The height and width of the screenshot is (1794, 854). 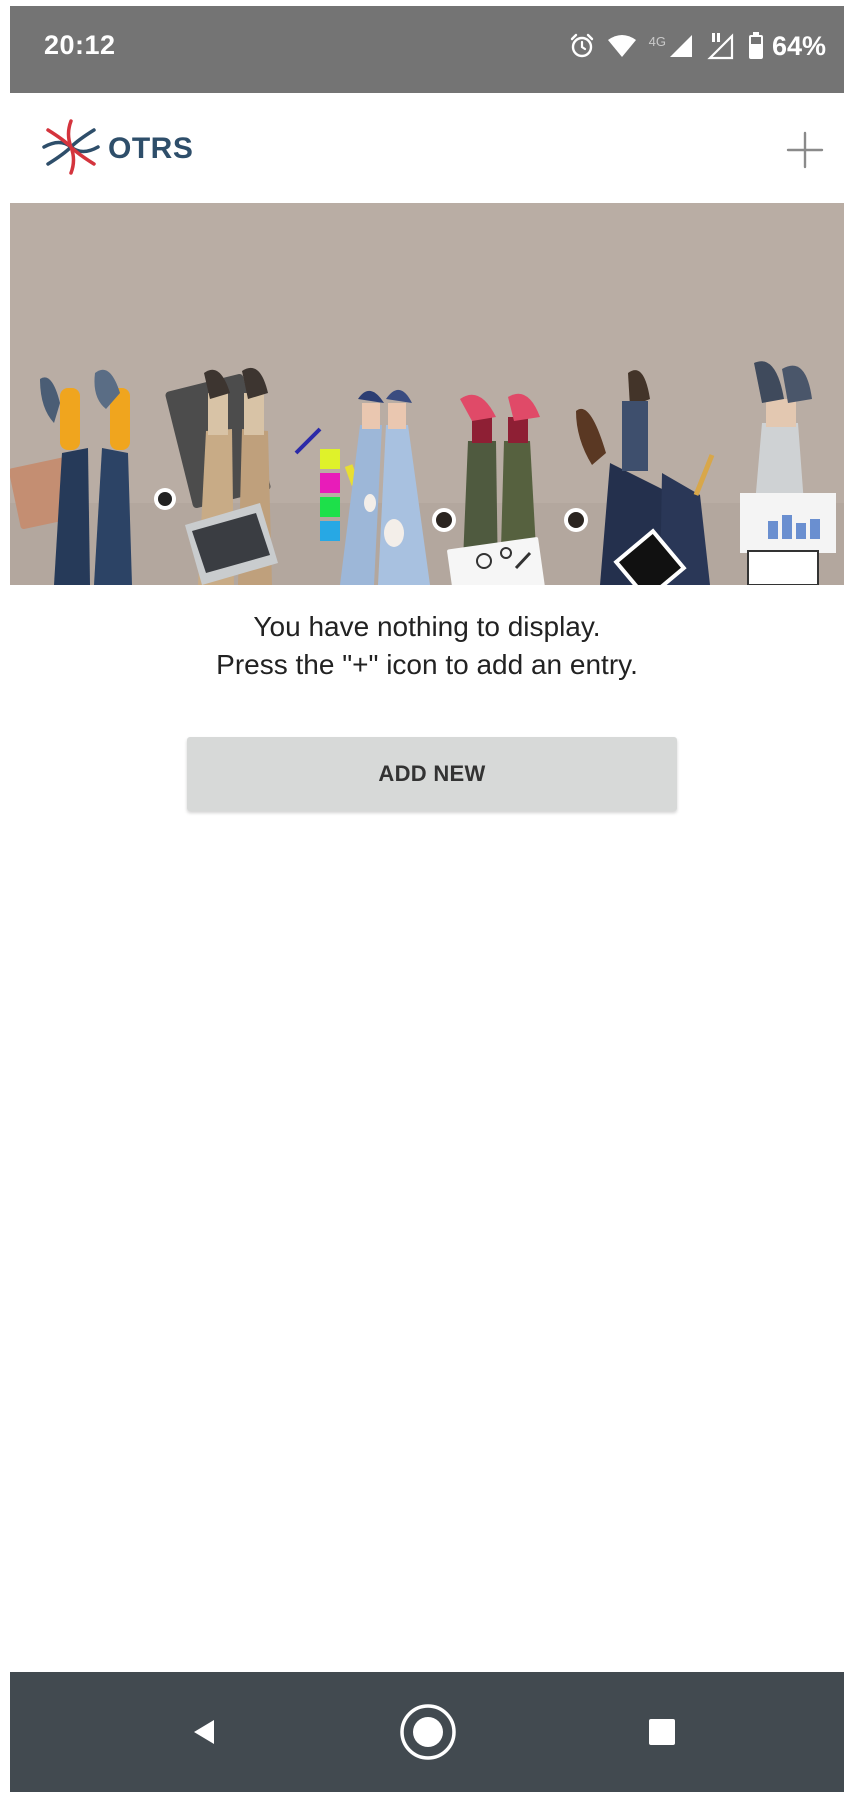 I want to click on otrs-logo: OTRS, so click(x=117, y=149).